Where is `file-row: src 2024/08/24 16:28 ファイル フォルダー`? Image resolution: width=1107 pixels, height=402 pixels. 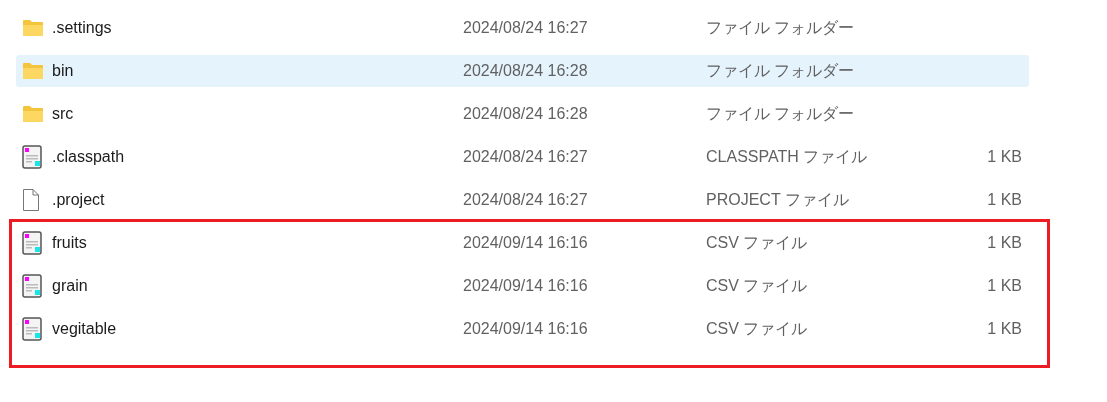 file-row: src 2024/08/24 16:28 ファイル フォルダー is located at coordinates (522, 114).